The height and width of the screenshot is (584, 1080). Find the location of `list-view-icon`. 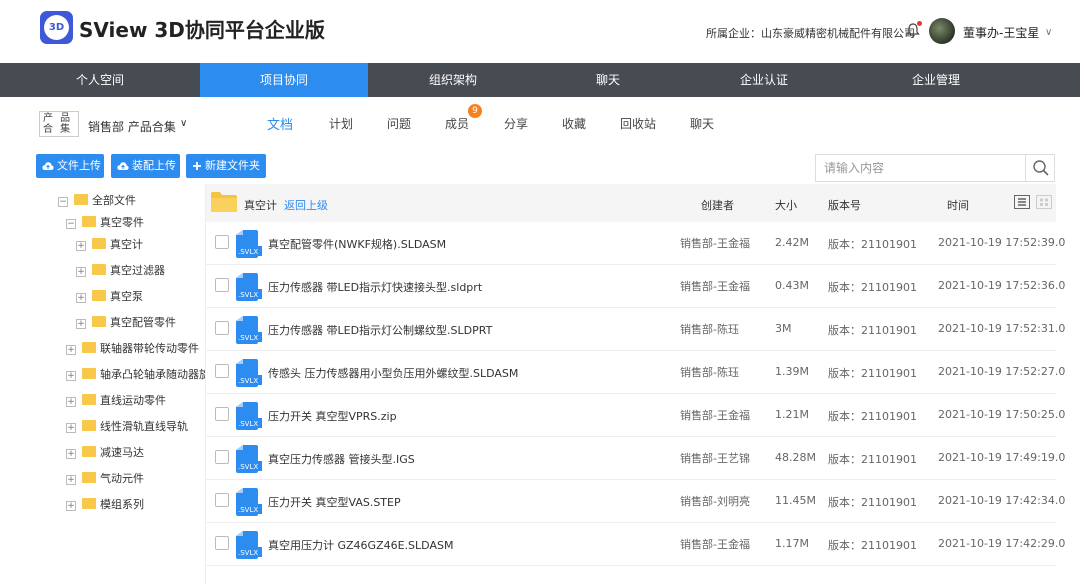

list-view-icon is located at coordinates (1022, 202).